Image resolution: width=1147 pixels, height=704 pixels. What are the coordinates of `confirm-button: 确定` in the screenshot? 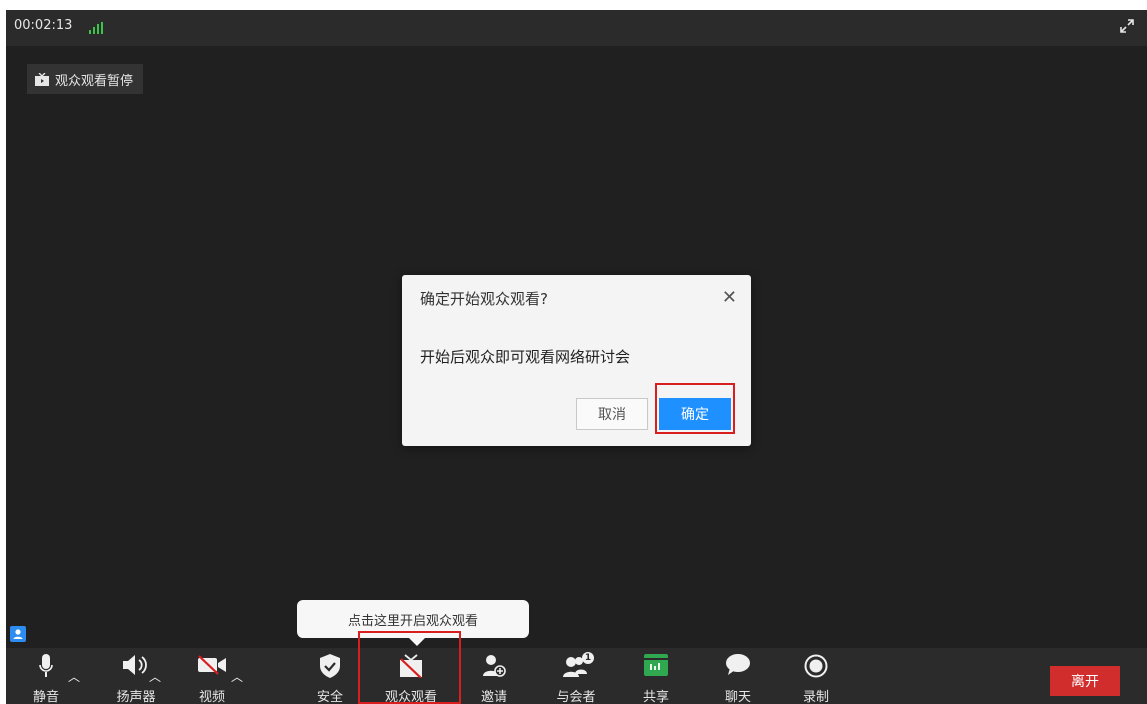 It's located at (695, 414).